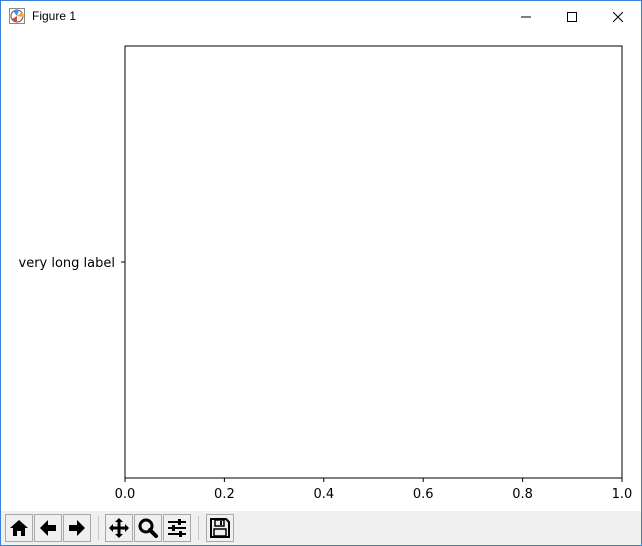  What do you see at coordinates (224, 494) in the screenshot?
I see `x-tick-label: 0.2` at bounding box center [224, 494].